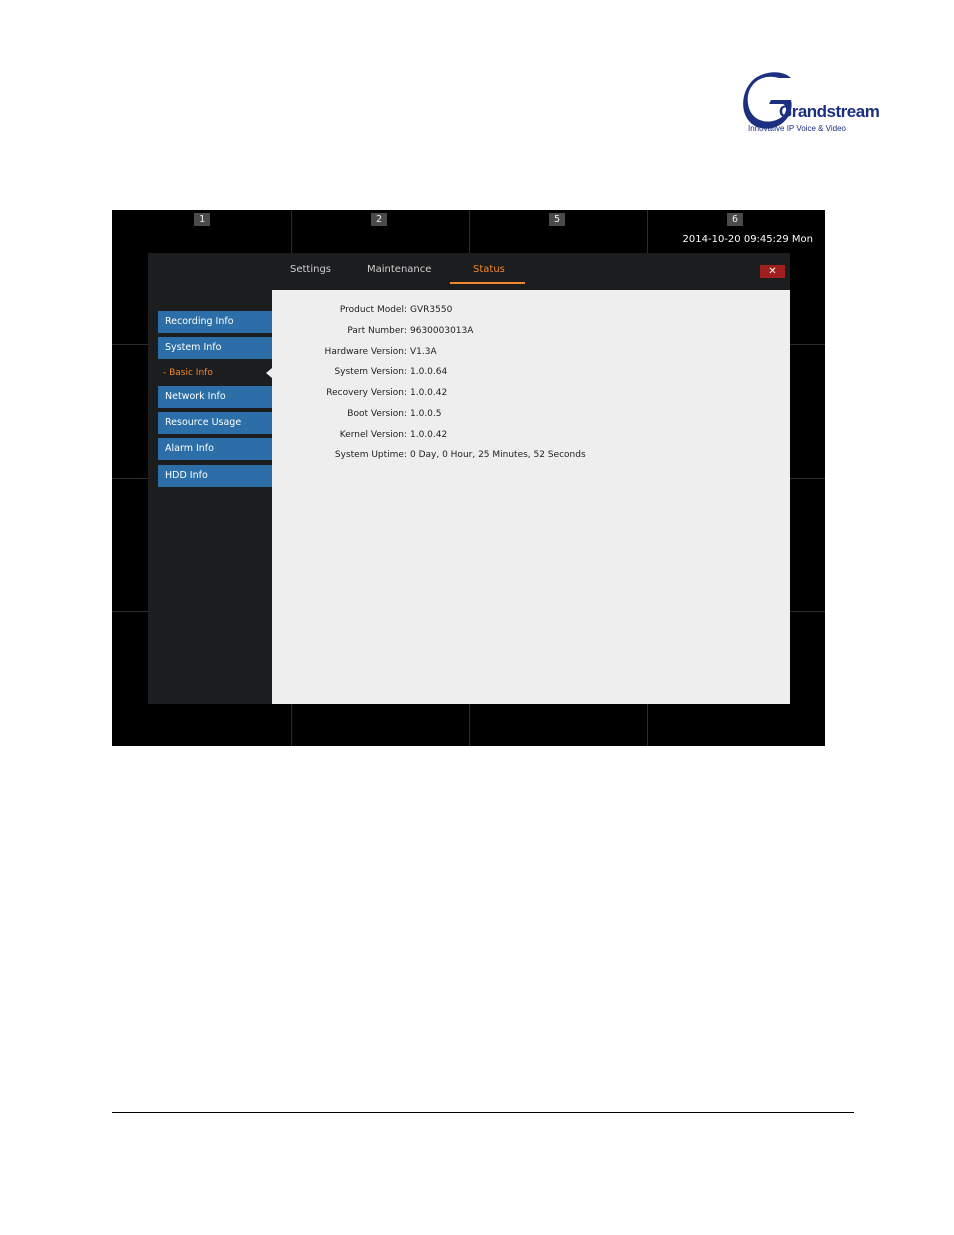 This screenshot has width=954, height=1235. I want to click on tab-maintenance: Maintenance, so click(399, 269).